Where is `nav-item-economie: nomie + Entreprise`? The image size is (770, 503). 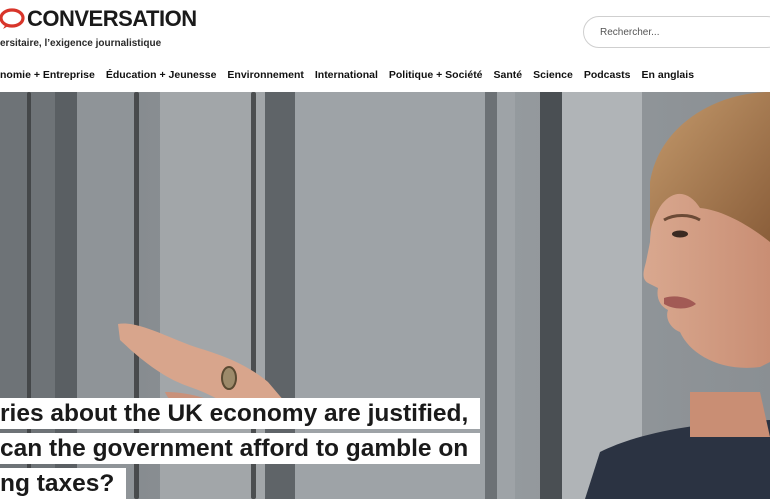
nav-item-economie: nomie + Entreprise is located at coordinates (47, 75).